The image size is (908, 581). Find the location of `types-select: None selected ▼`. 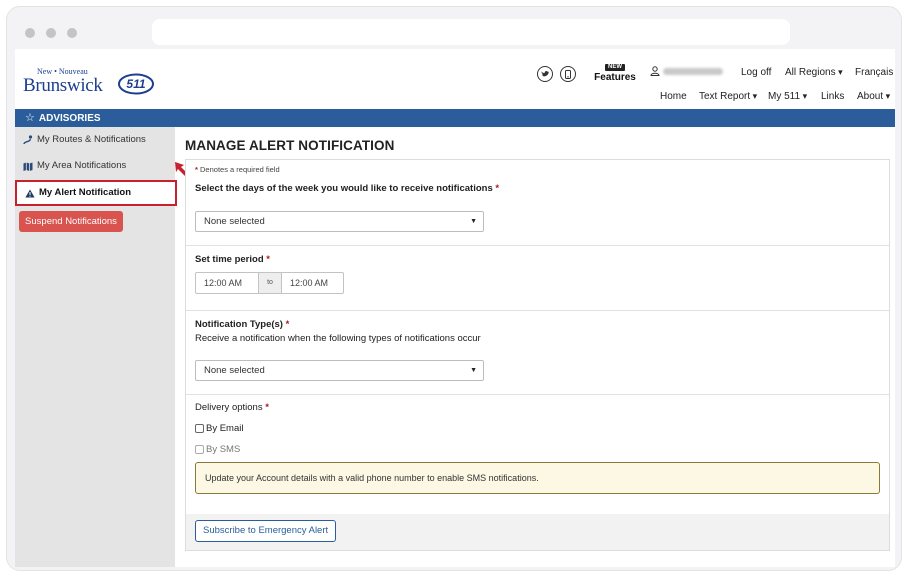

types-select: None selected ▼ is located at coordinates (339, 370).